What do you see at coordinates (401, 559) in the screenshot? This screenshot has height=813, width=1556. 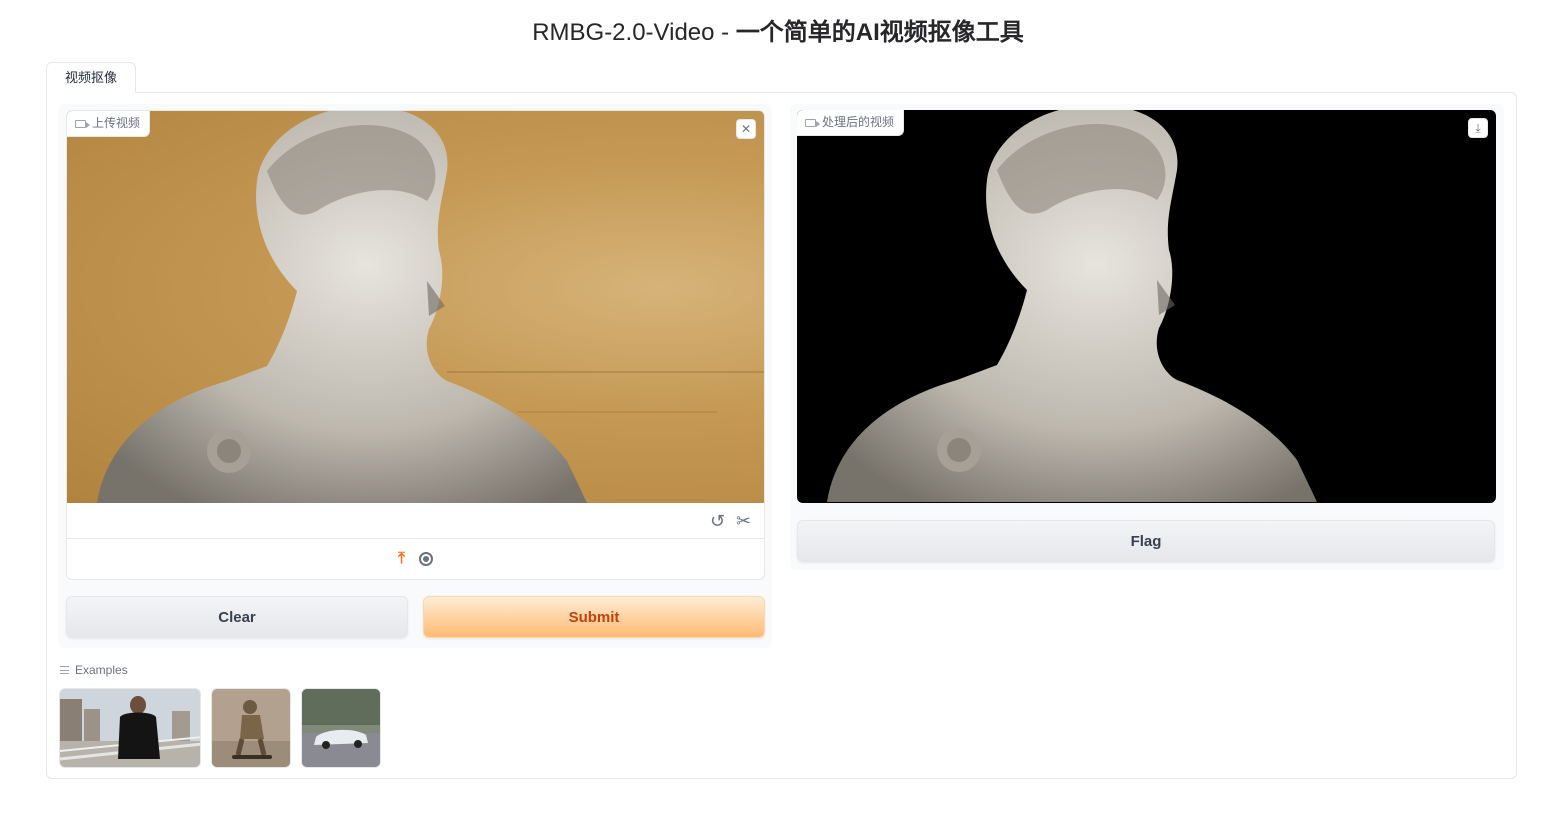 I see `upload-icon: ⤒` at bounding box center [401, 559].